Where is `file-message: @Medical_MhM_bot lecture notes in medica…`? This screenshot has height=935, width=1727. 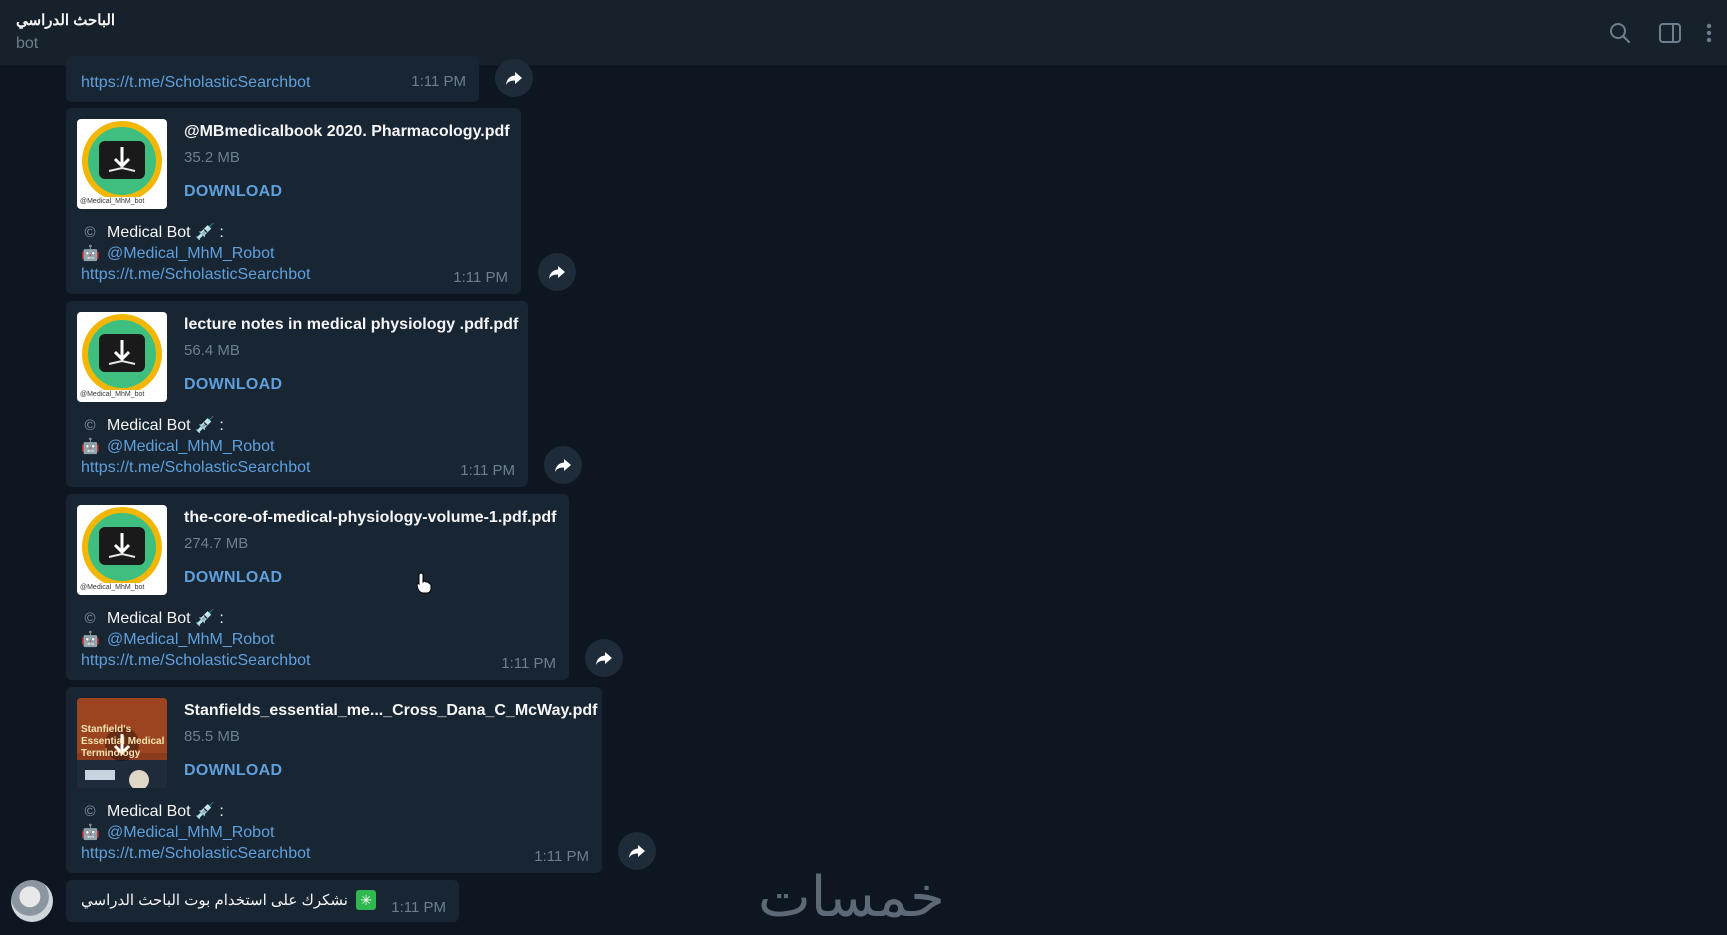 file-message: @Medical_MhM_bot lecture notes in medica… is located at coordinates (297, 394).